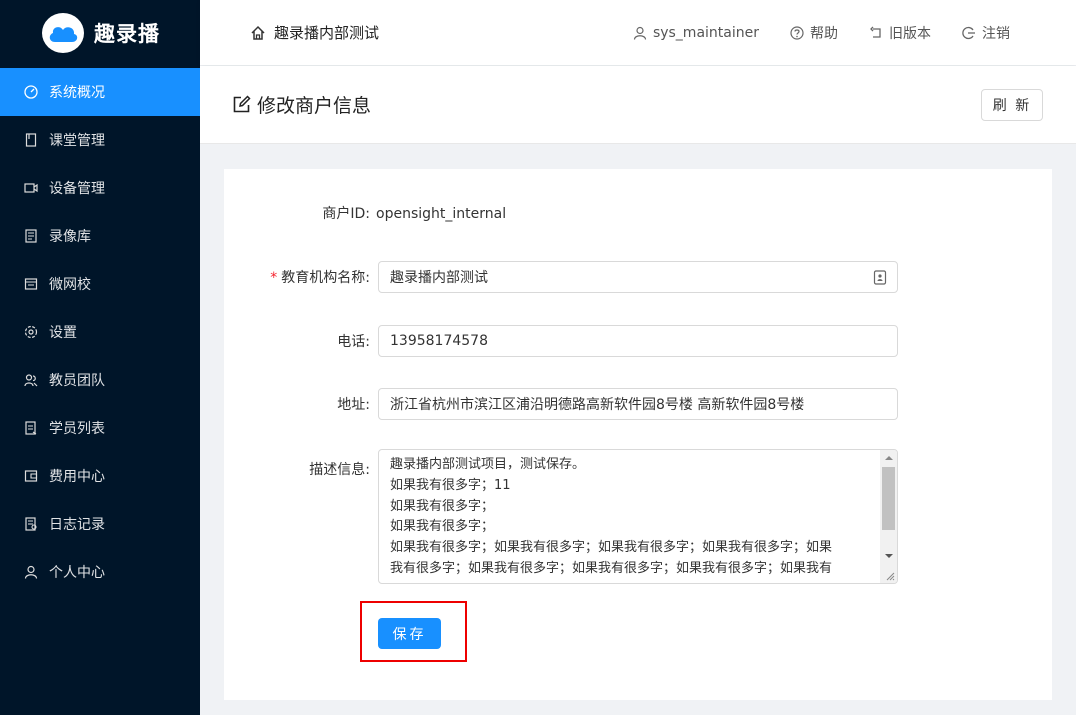 Image resolution: width=1076 pixels, height=715 pixels. Describe the element at coordinates (346, 214) in the screenshot. I see `merchant-id-label: 商户ID:` at that location.